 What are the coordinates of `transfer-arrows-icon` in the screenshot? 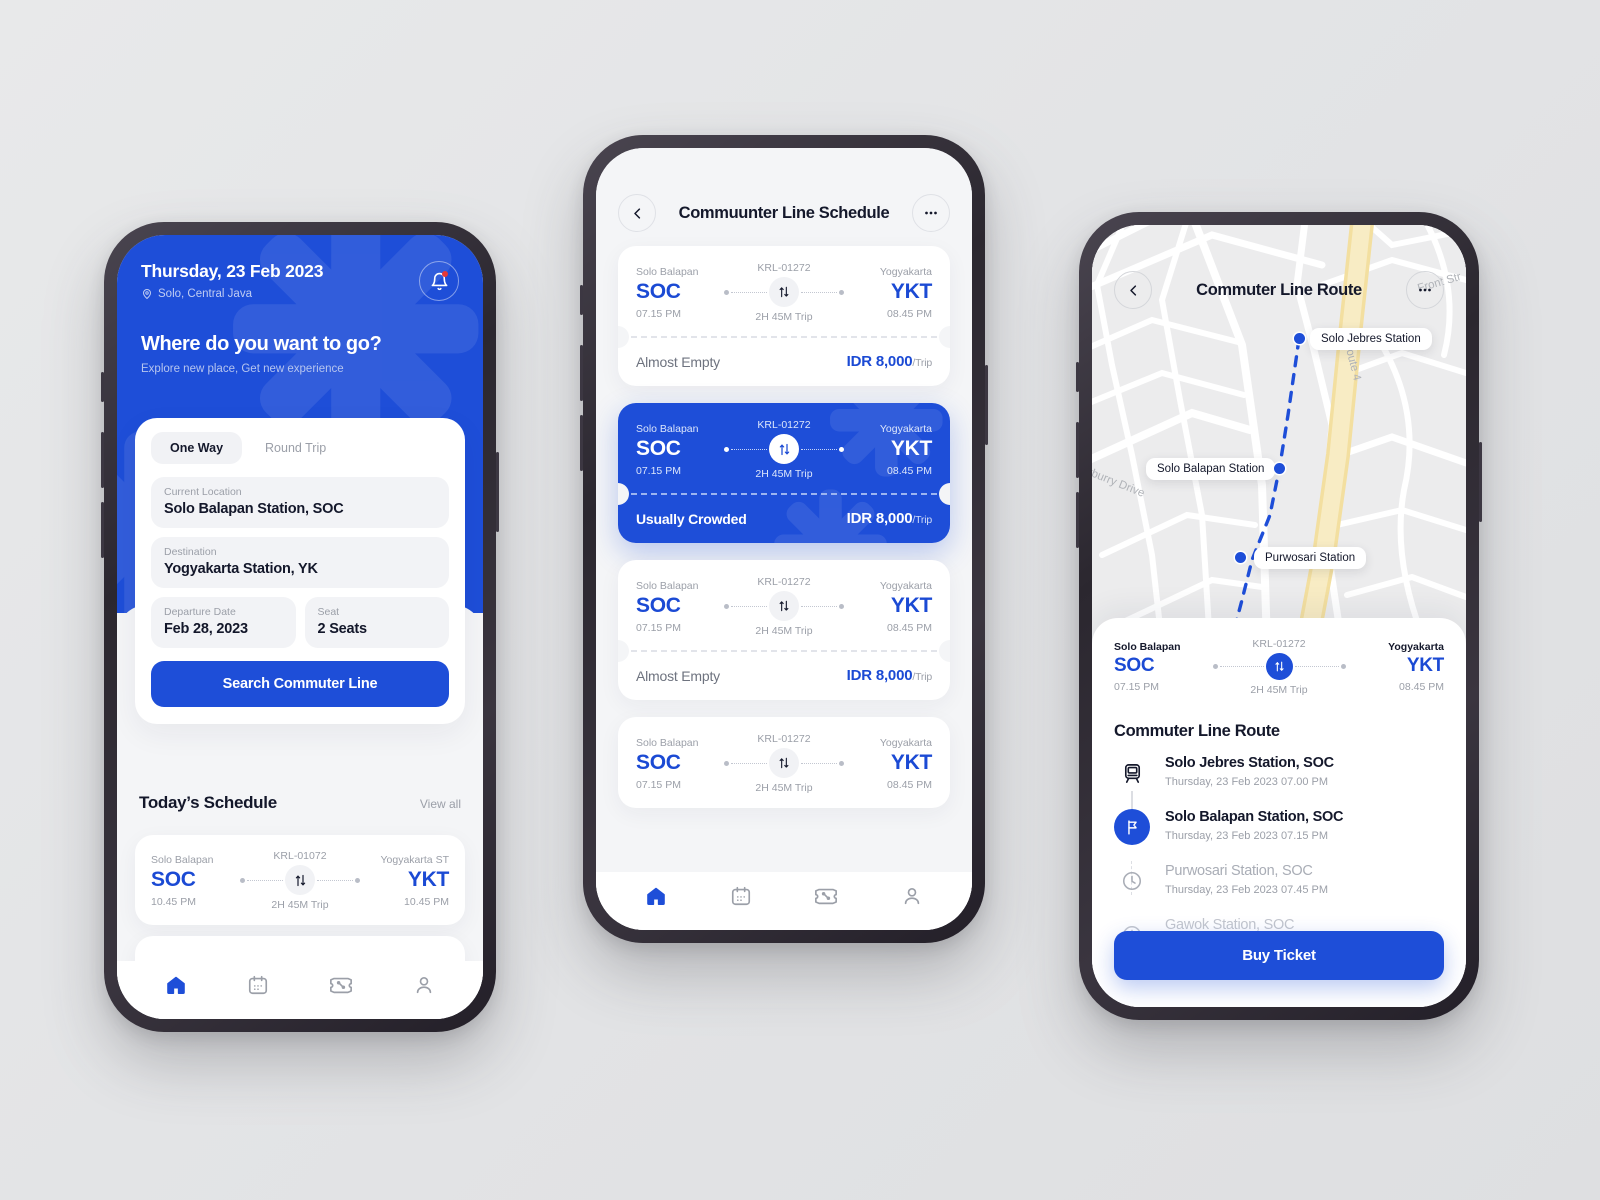 It's located at (300, 880).